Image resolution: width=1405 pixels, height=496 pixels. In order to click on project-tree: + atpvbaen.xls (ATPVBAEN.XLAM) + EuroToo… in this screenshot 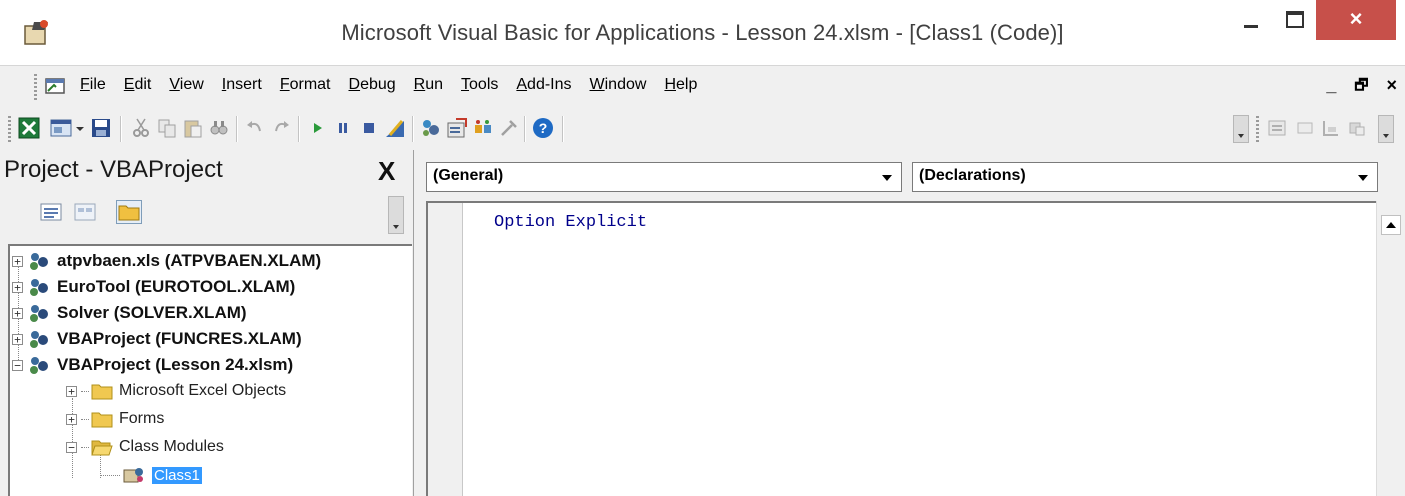, I will do `click(210, 370)`.